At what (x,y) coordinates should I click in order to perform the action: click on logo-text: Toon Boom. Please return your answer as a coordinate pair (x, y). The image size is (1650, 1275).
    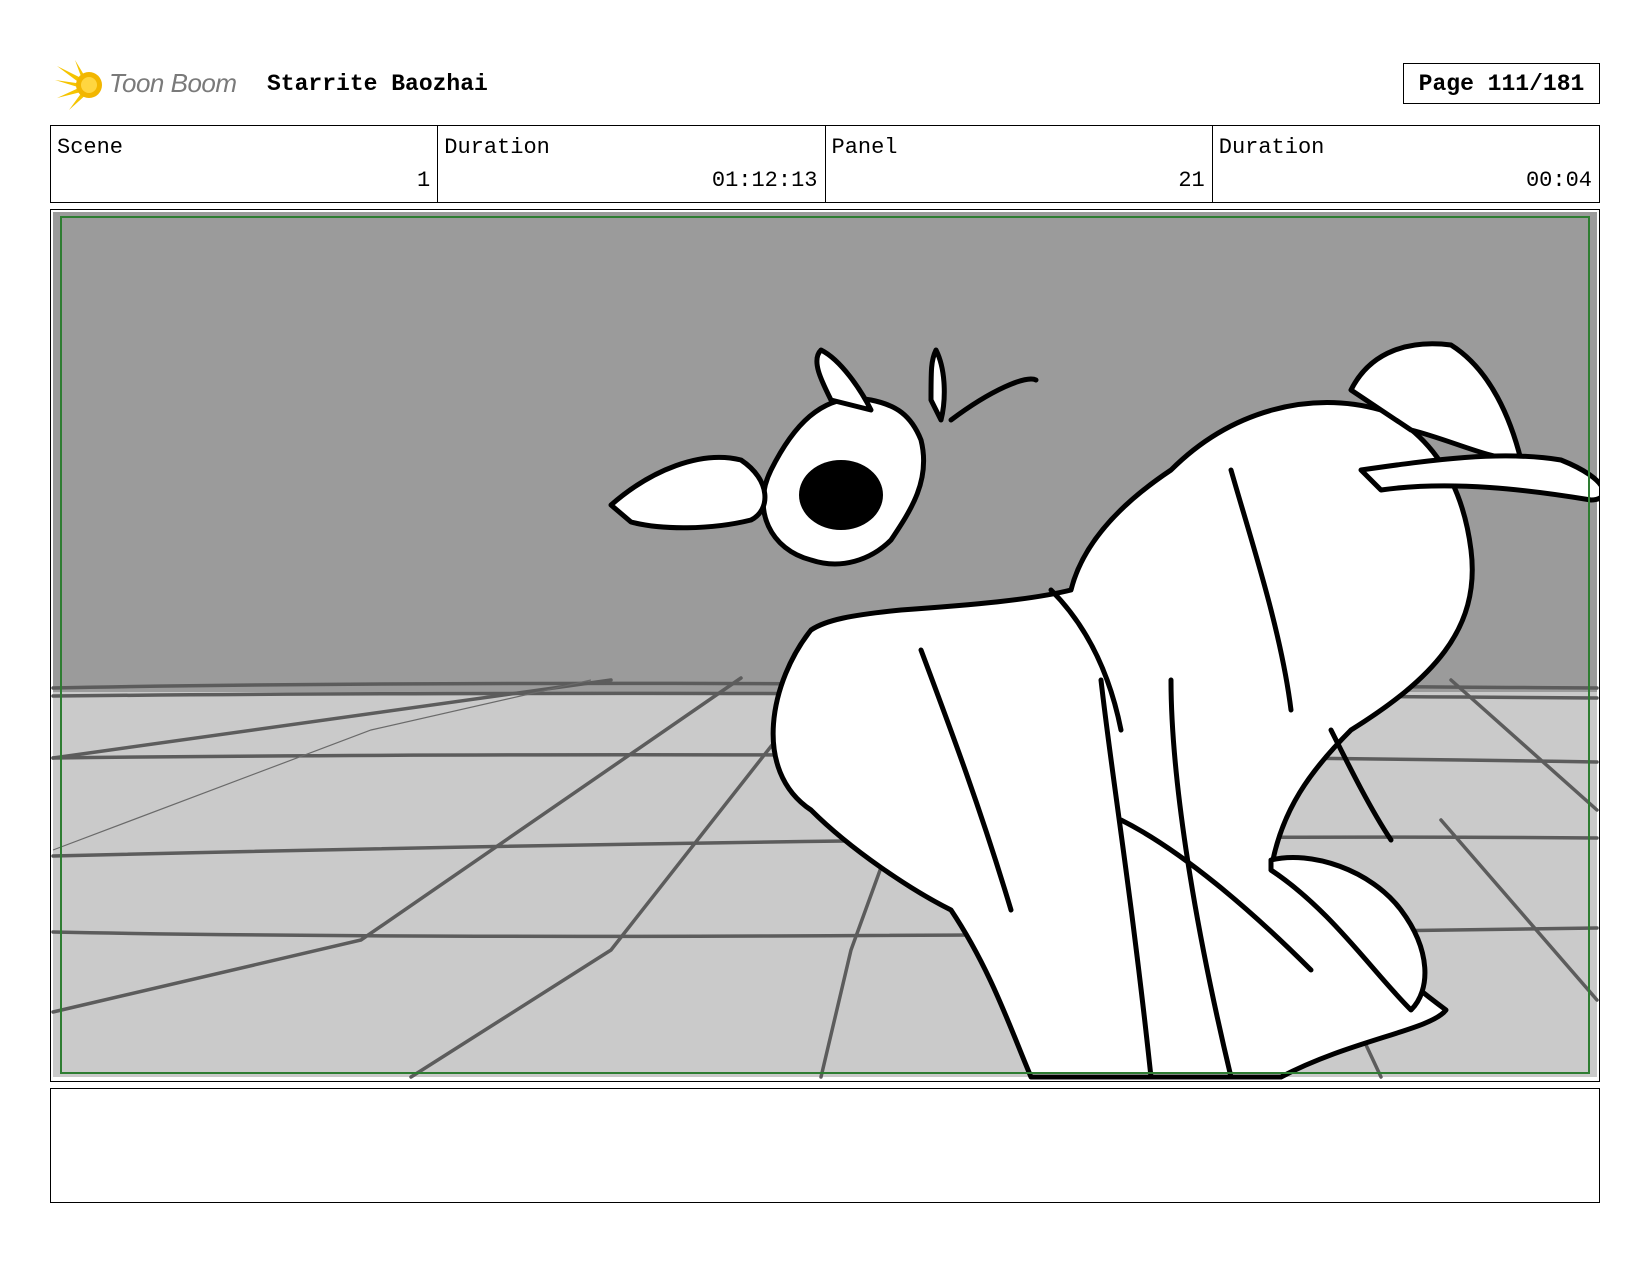
    Looking at the image, I should click on (173, 83).